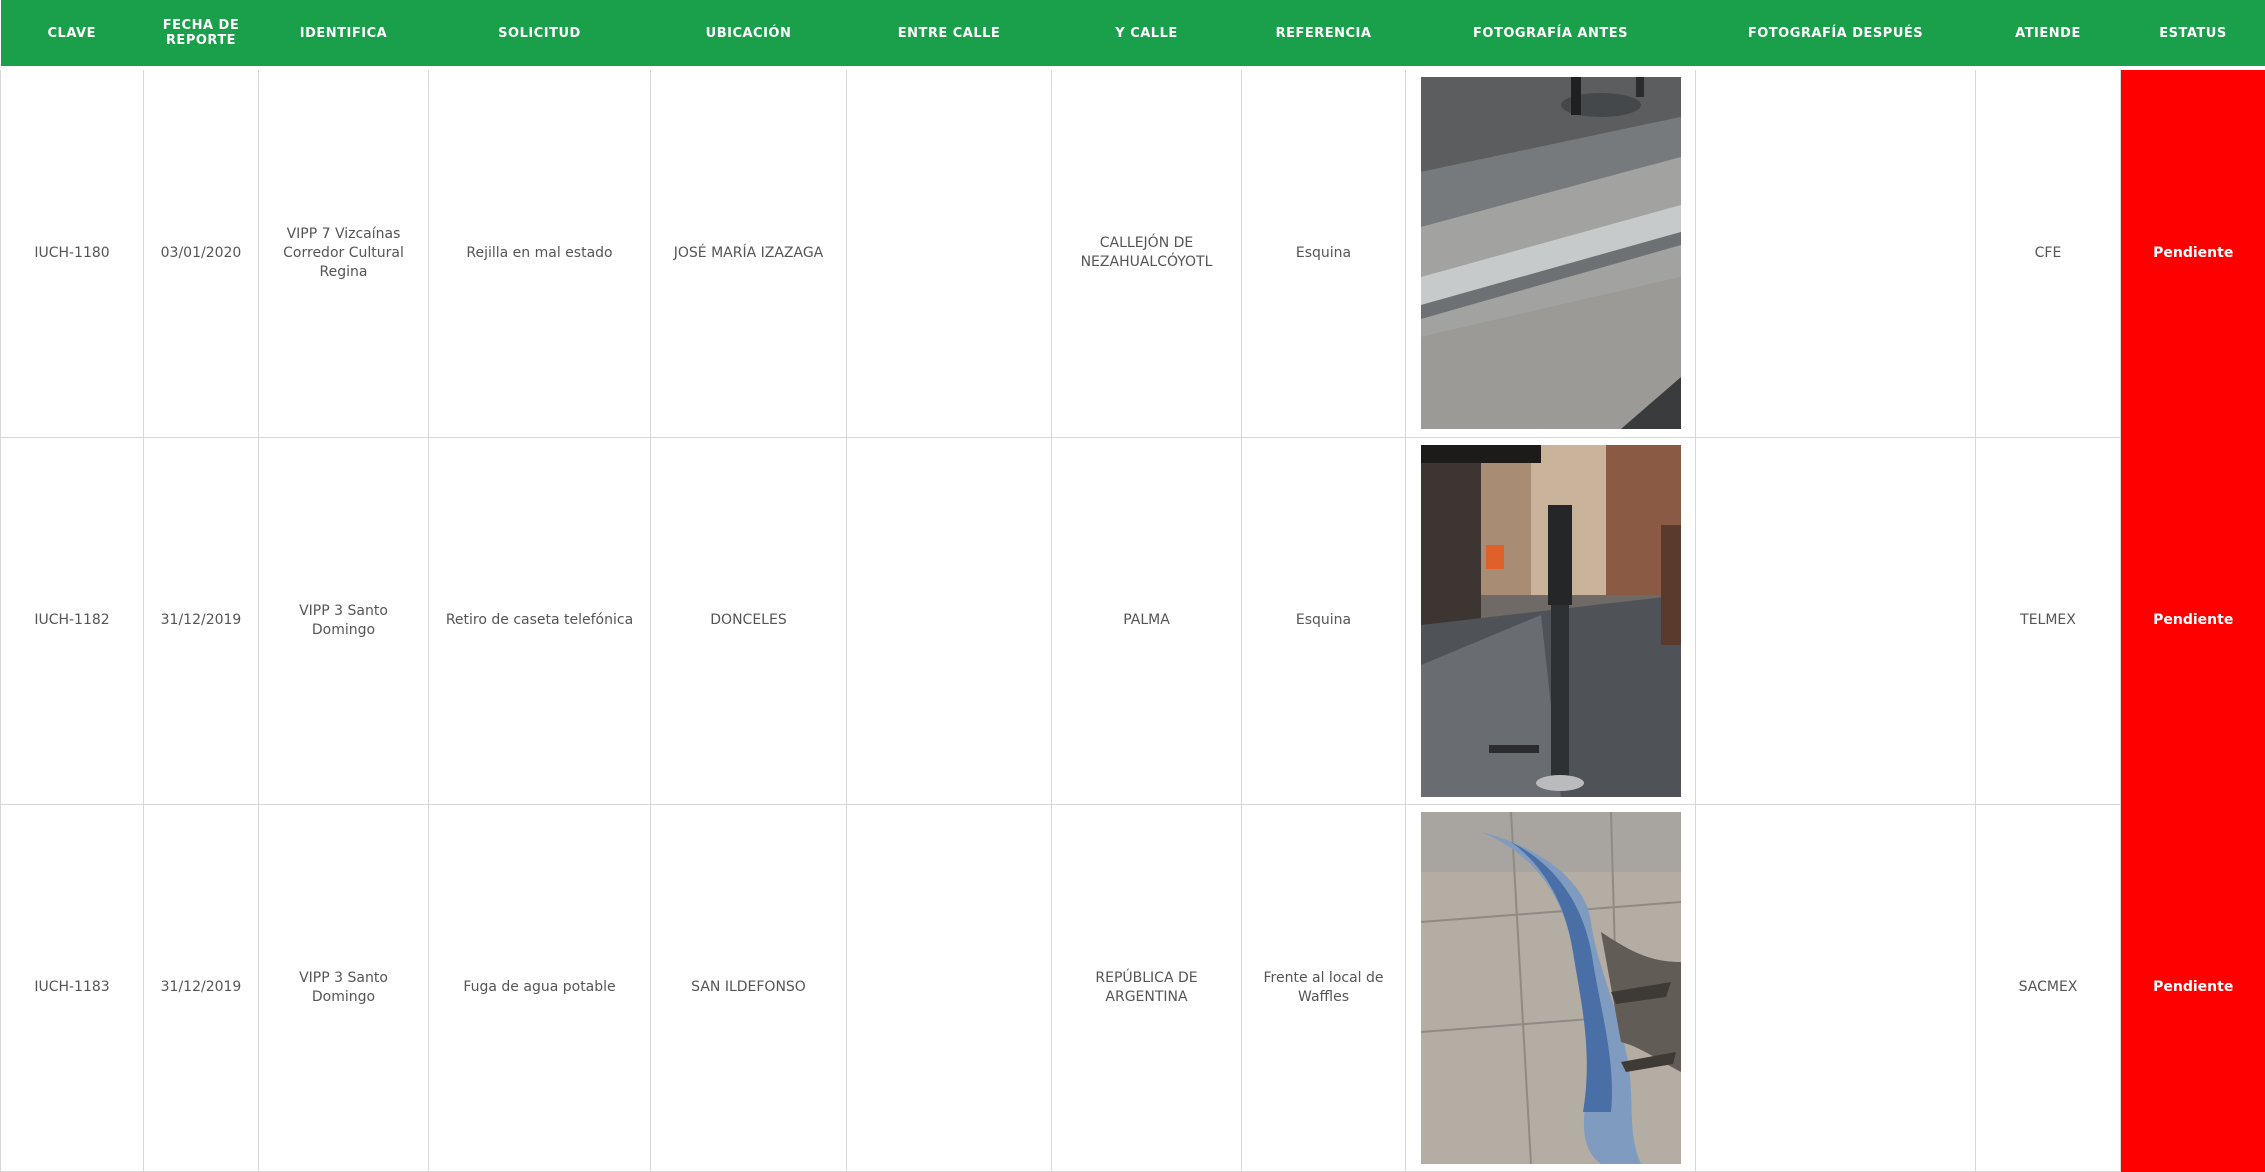 The width and height of the screenshot is (2265, 1172). I want to click on photo-sidewalk-grate-image, so click(1551, 253).